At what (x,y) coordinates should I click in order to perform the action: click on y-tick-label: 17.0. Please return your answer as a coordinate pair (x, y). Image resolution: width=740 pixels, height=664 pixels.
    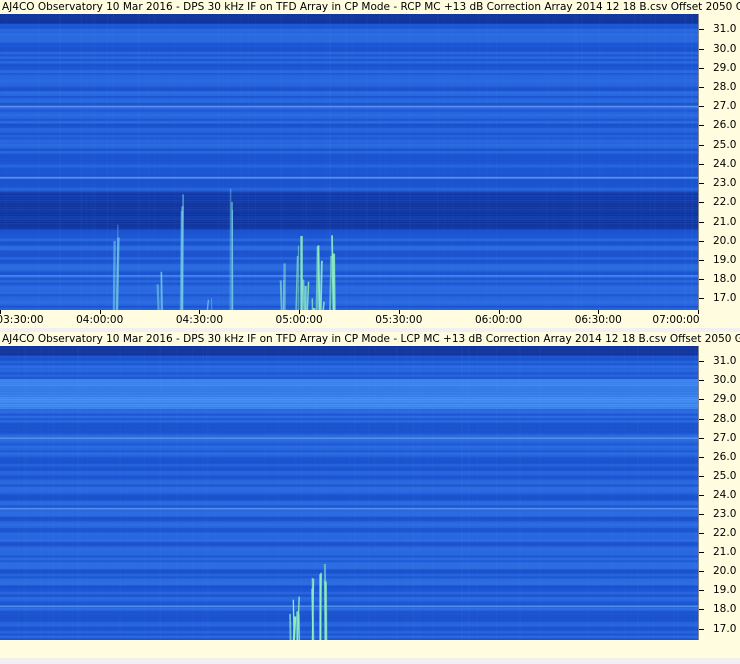
    Looking at the image, I should click on (725, 298).